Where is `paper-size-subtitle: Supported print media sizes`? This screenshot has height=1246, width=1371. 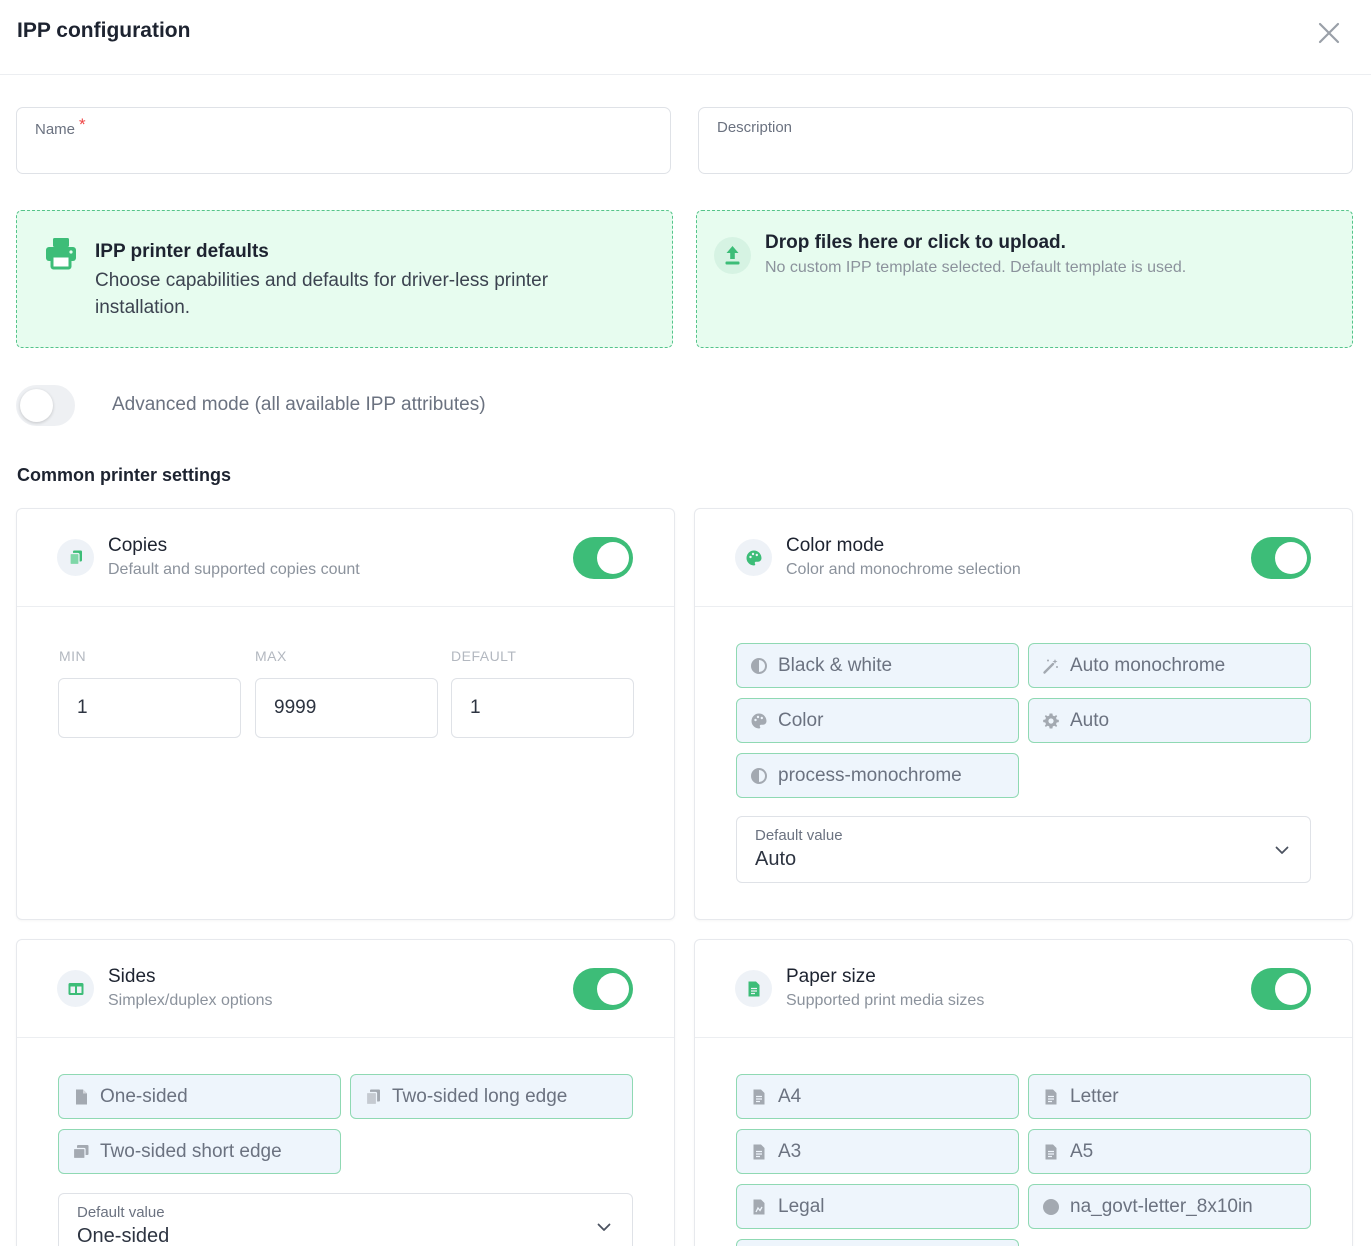 paper-size-subtitle: Supported print media sizes is located at coordinates (885, 1000).